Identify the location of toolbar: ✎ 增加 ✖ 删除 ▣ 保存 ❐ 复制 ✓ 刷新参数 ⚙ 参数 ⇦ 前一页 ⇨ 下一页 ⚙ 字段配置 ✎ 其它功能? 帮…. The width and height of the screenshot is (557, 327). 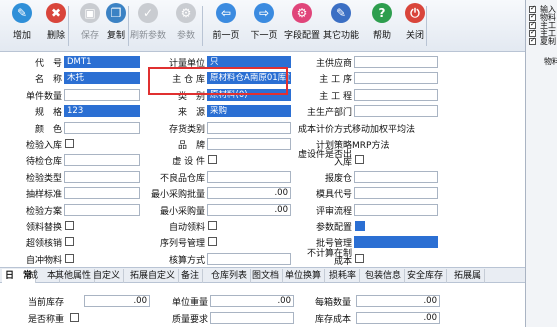
(262, 26).